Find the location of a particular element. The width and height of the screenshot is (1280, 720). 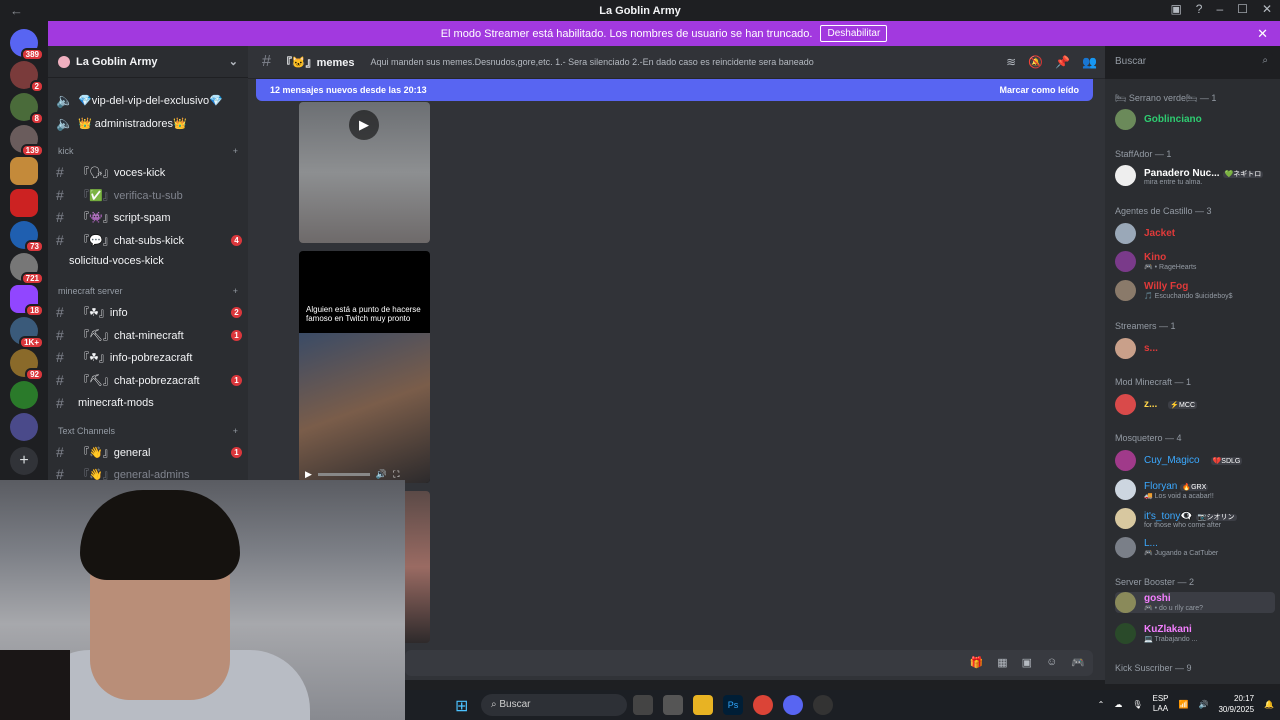

member-item: Jacket is located at coordinates (1195, 233).